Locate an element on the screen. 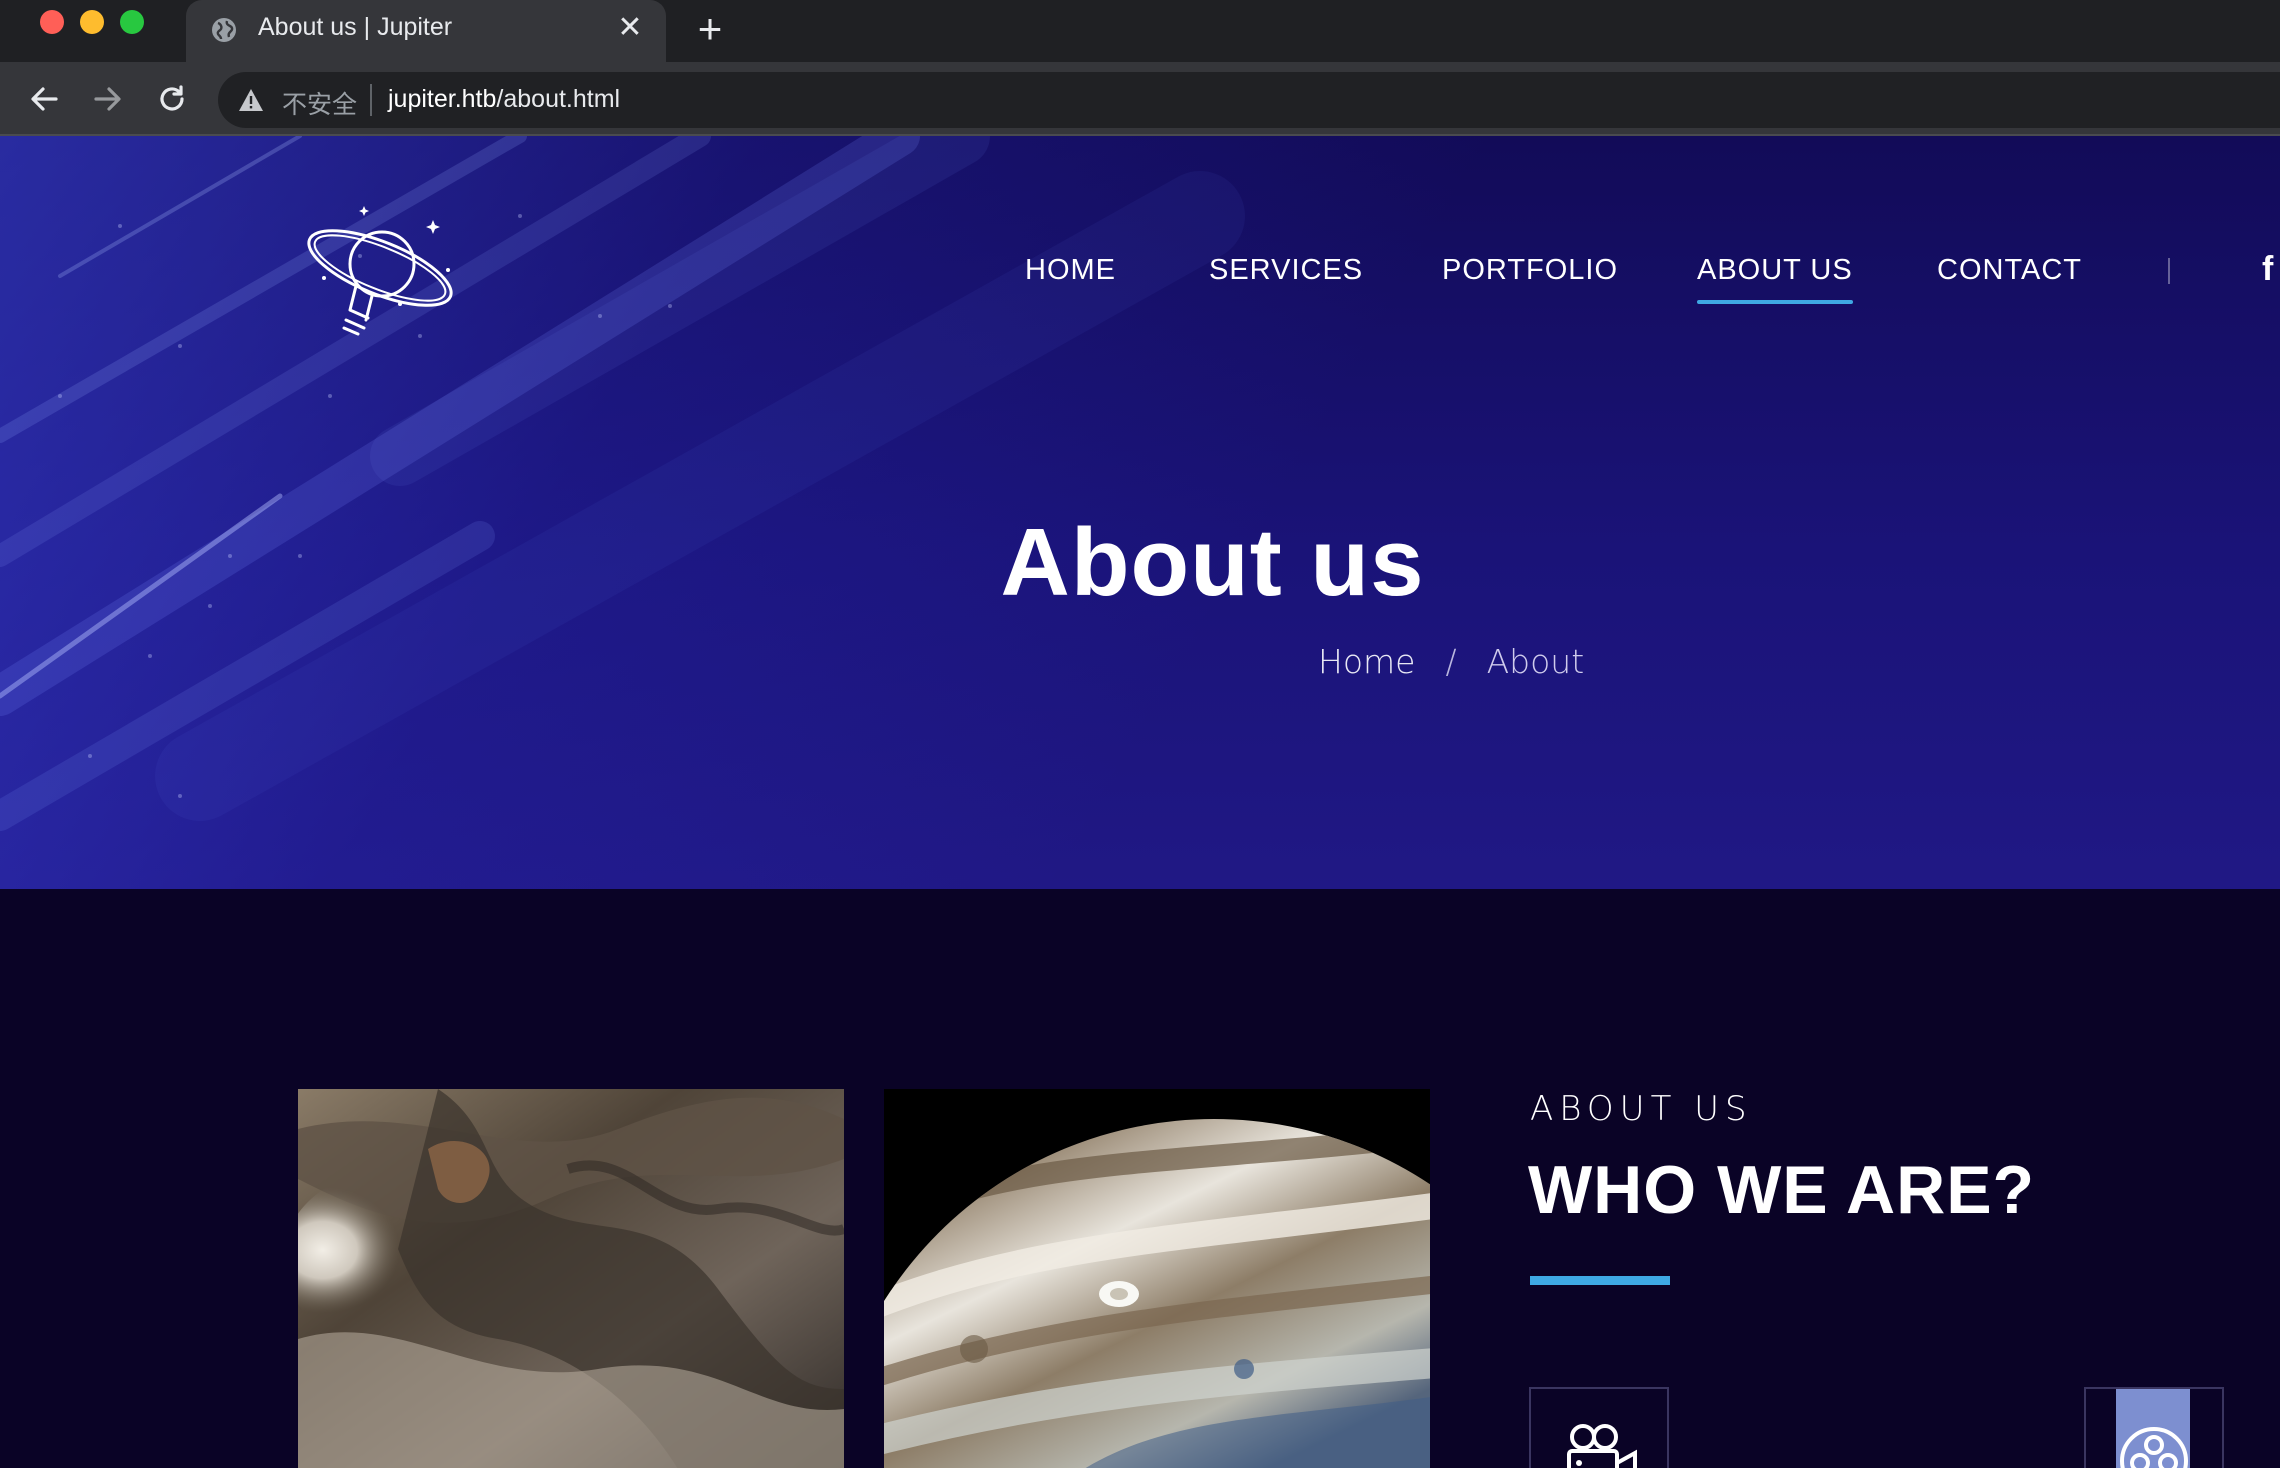 The width and height of the screenshot is (2280, 1468). film-reel-icon is located at coordinates (2154, 1447).